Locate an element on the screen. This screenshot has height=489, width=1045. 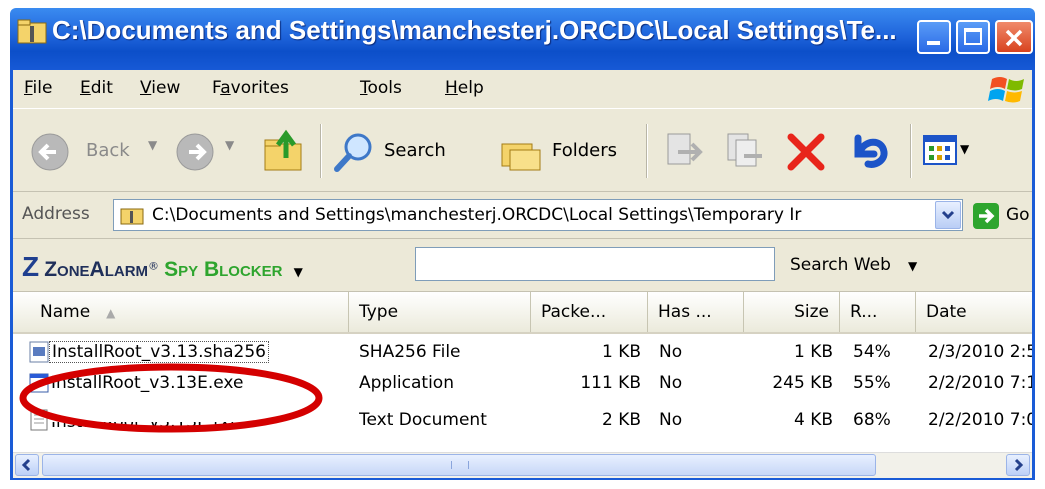
go-label: Go is located at coordinates (1018, 215).